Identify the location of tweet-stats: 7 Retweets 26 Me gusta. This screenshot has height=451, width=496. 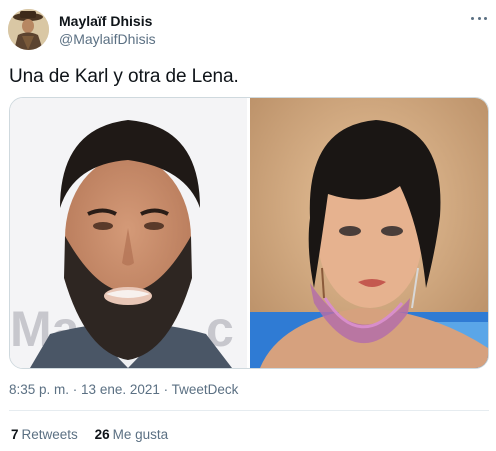
(96, 434).